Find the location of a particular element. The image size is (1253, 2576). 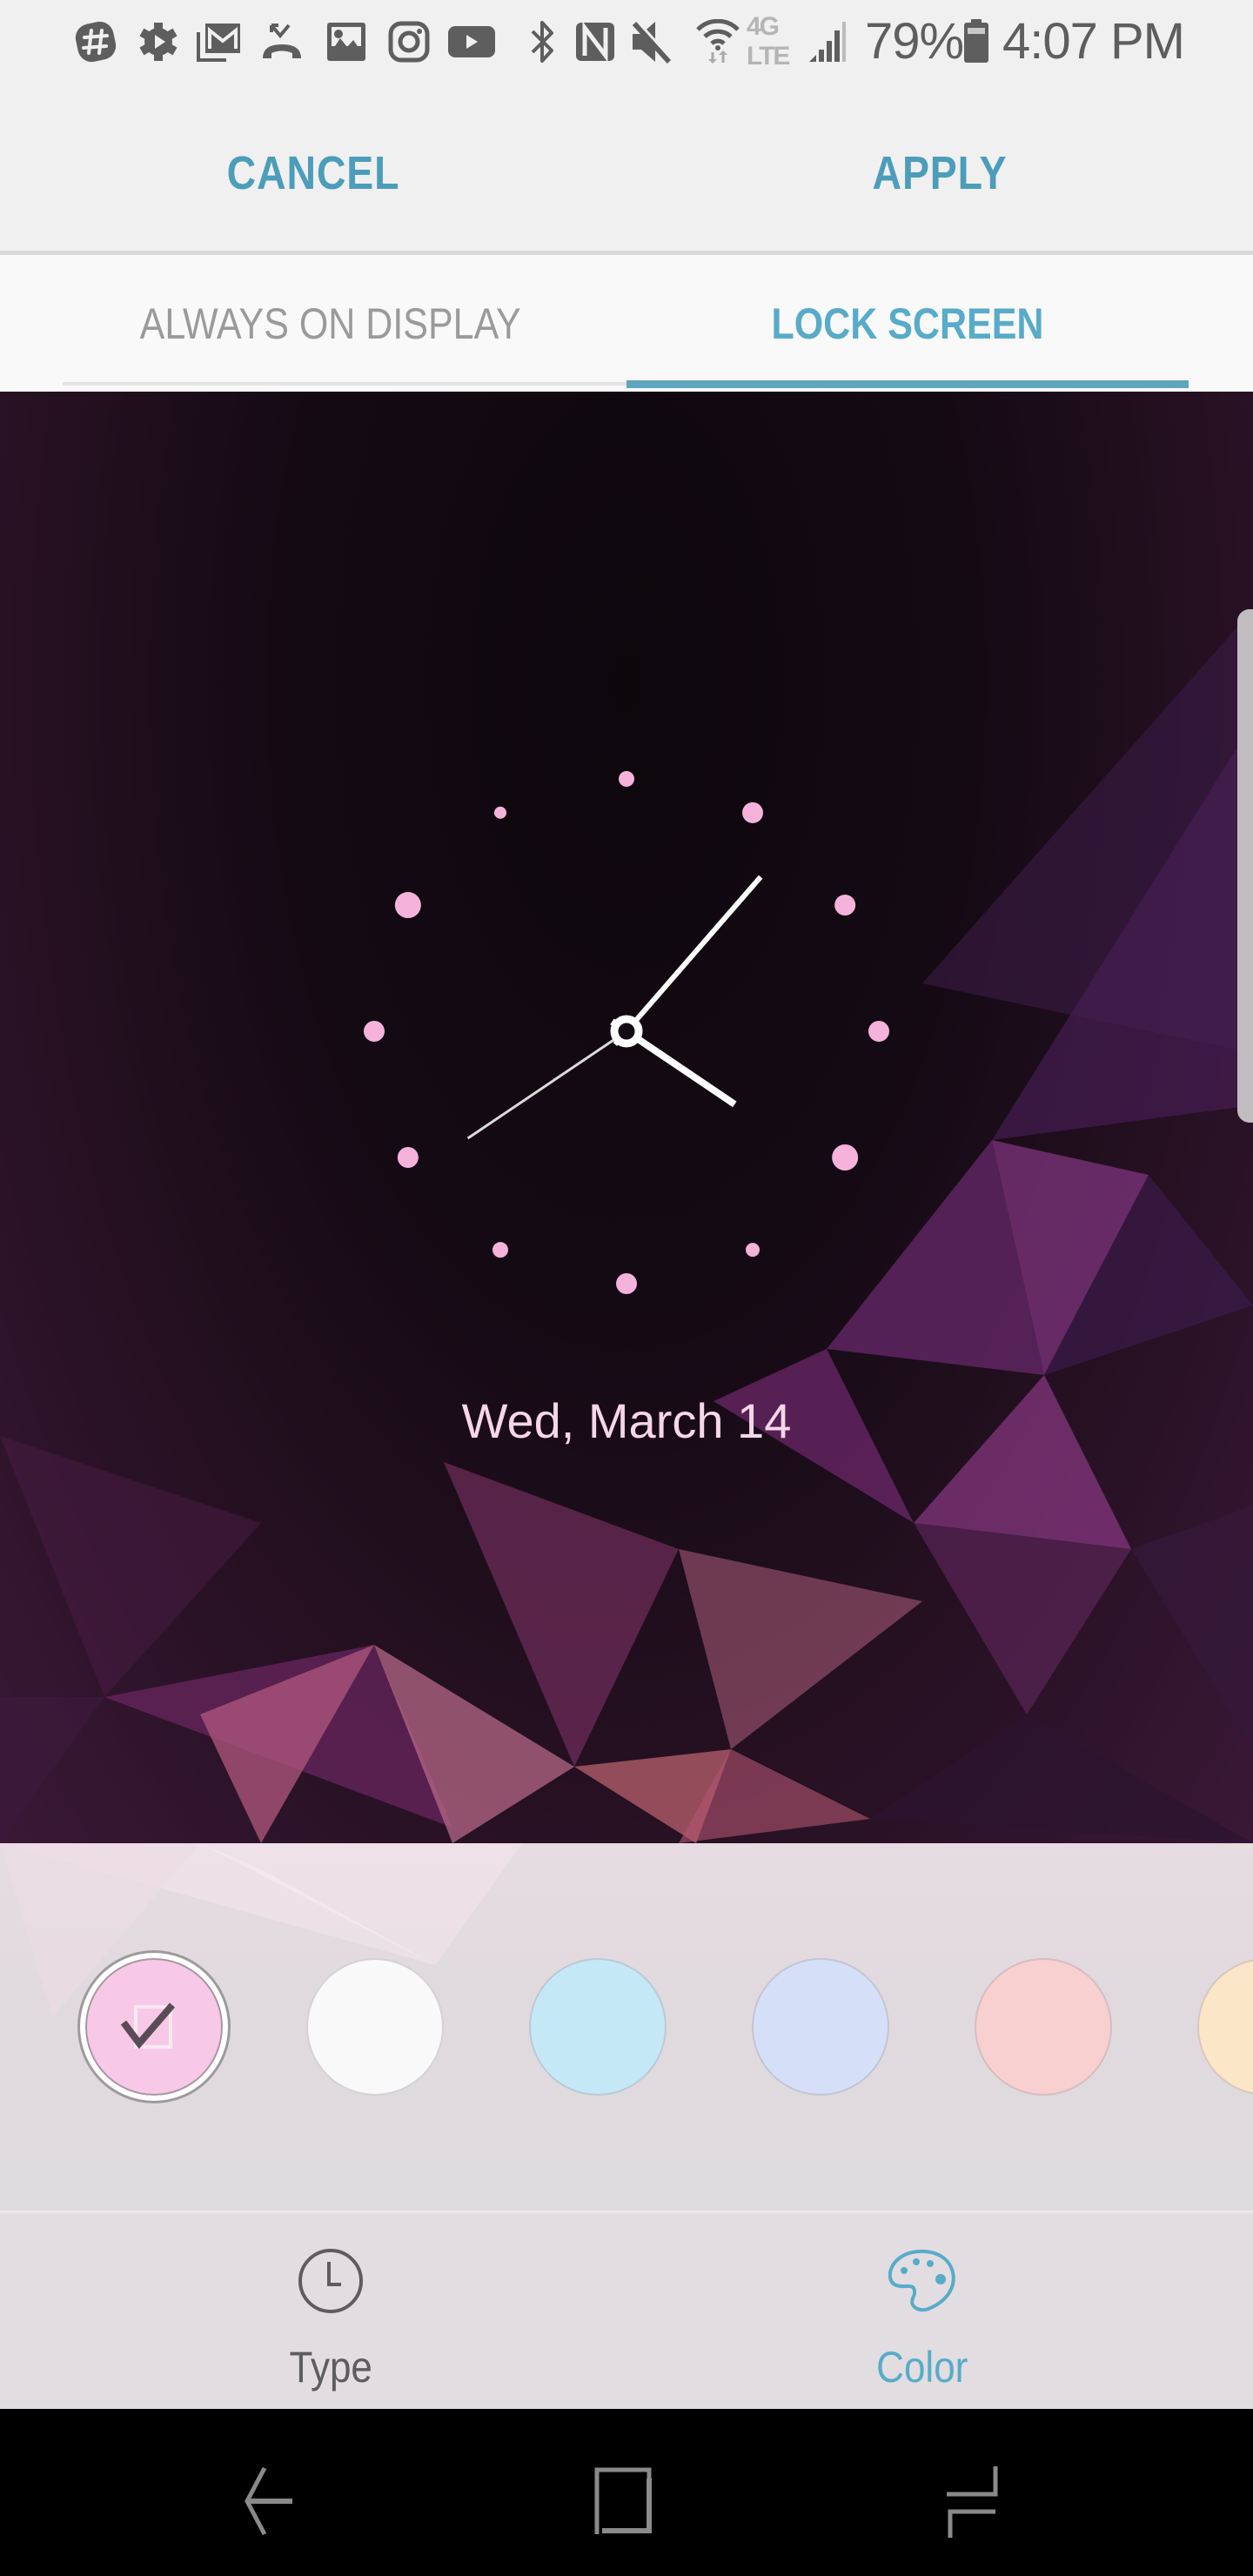

cancel-button: CANCEL is located at coordinates (313, 174).